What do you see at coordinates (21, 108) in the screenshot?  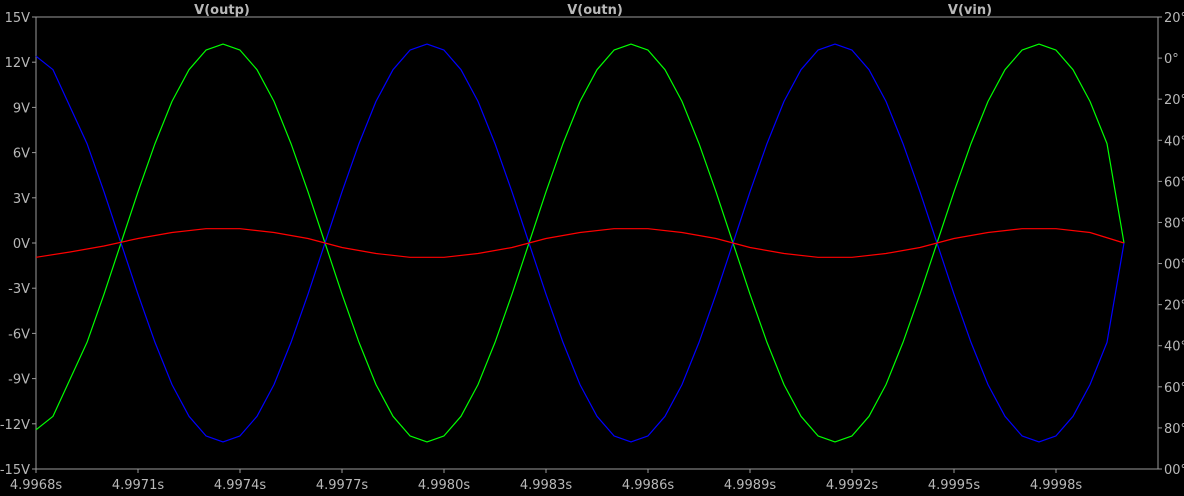 I see `y-tick-label: 9V` at bounding box center [21, 108].